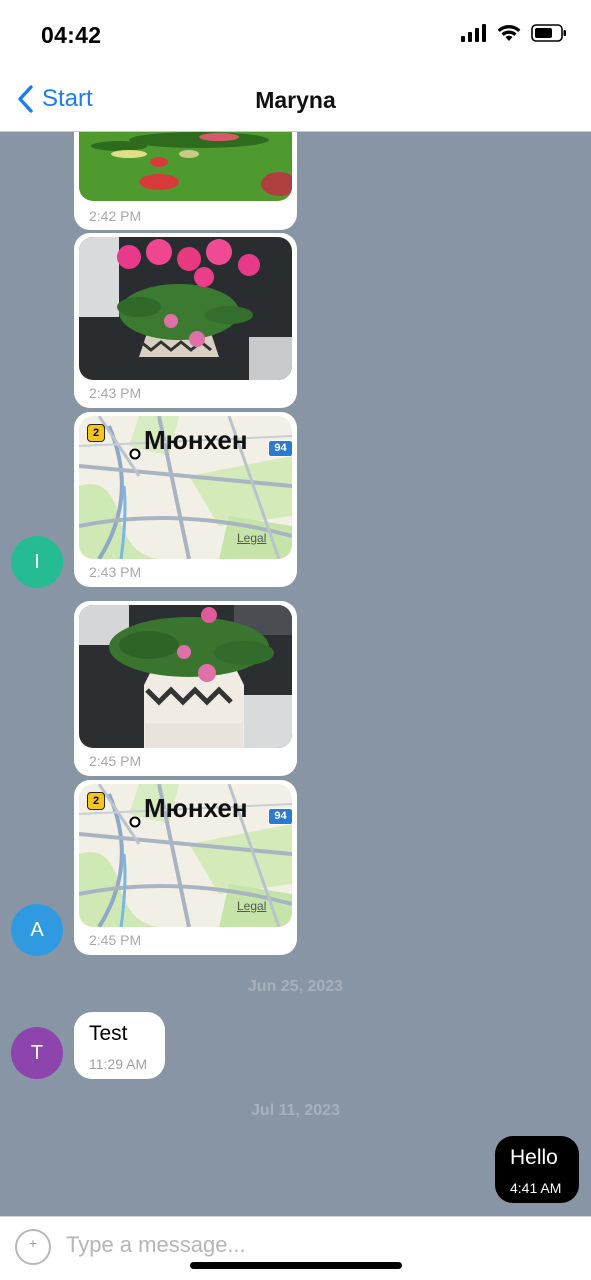 The width and height of the screenshot is (591, 1280). What do you see at coordinates (118, 1064) in the screenshot?
I see `message-time: 11:29 AM` at bounding box center [118, 1064].